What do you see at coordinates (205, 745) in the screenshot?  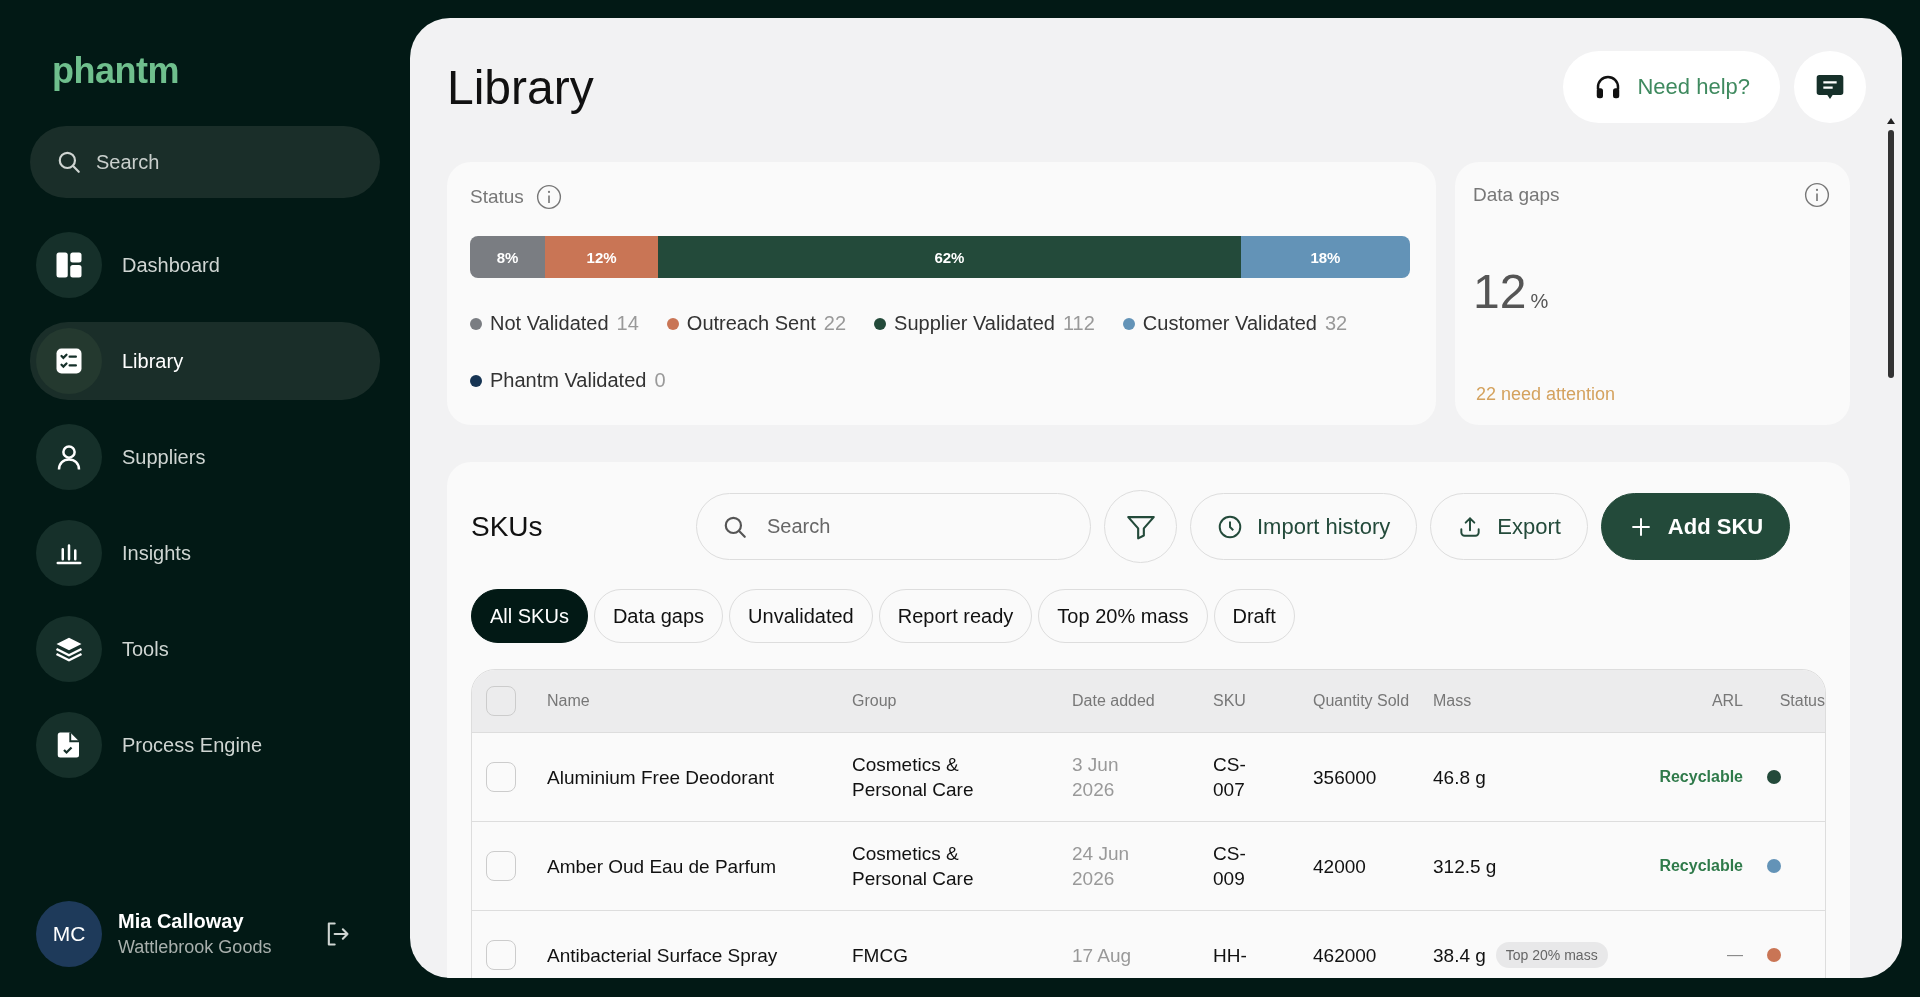 I see `nav-item: Process Engine` at bounding box center [205, 745].